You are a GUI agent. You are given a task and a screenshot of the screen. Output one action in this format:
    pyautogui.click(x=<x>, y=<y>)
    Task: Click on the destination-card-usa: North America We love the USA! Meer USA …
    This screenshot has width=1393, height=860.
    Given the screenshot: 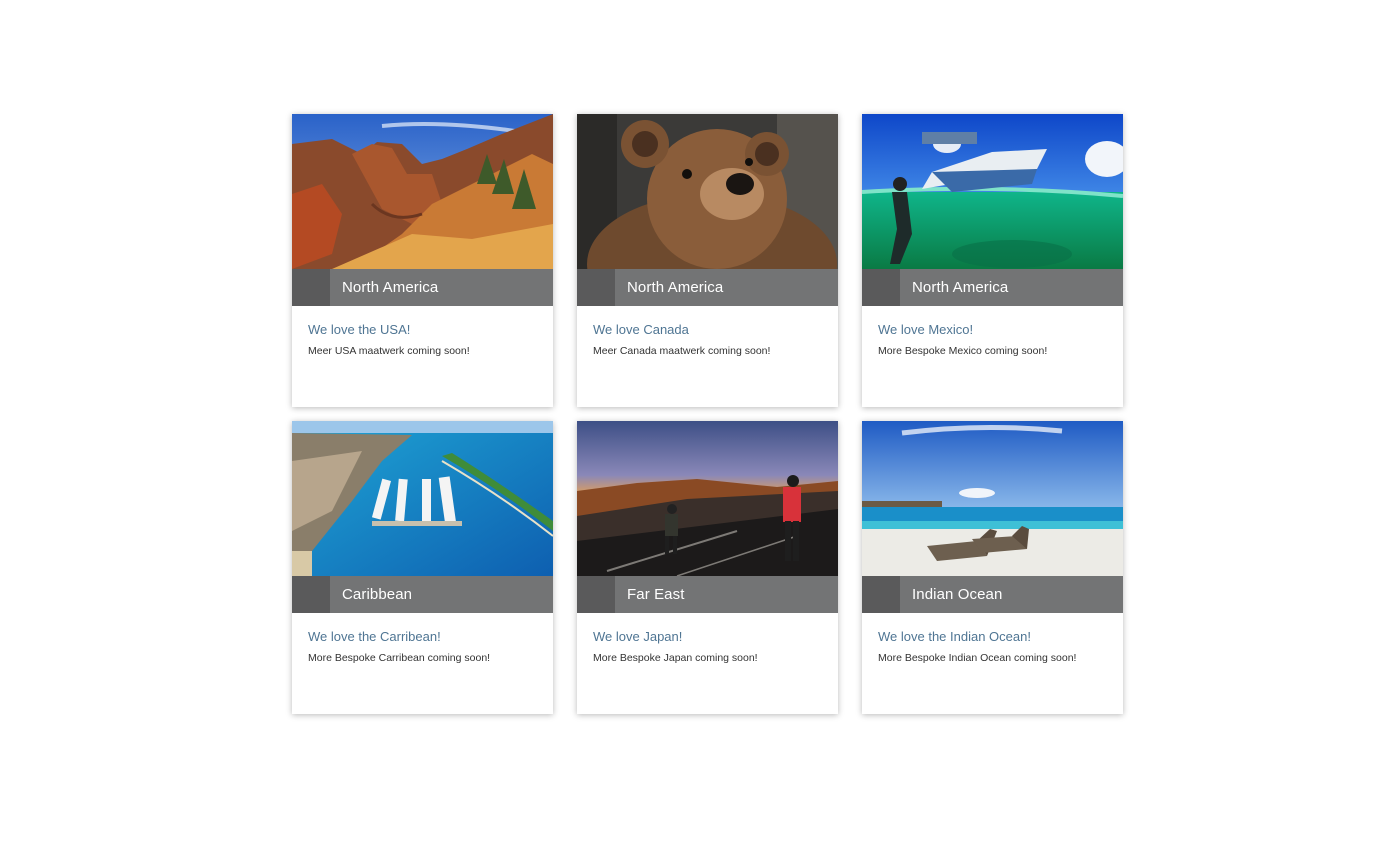 What is the action you would take?
    pyautogui.click(x=422, y=260)
    